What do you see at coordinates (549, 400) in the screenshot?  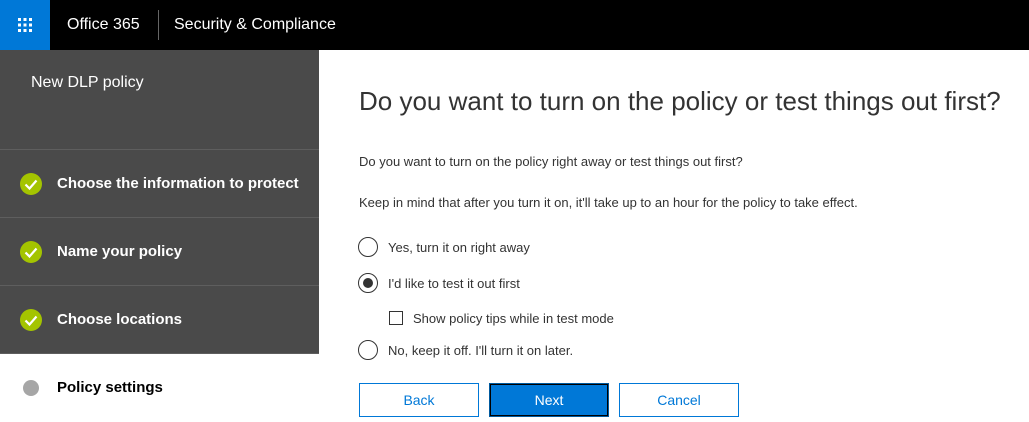 I see `next-button: Next` at bounding box center [549, 400].